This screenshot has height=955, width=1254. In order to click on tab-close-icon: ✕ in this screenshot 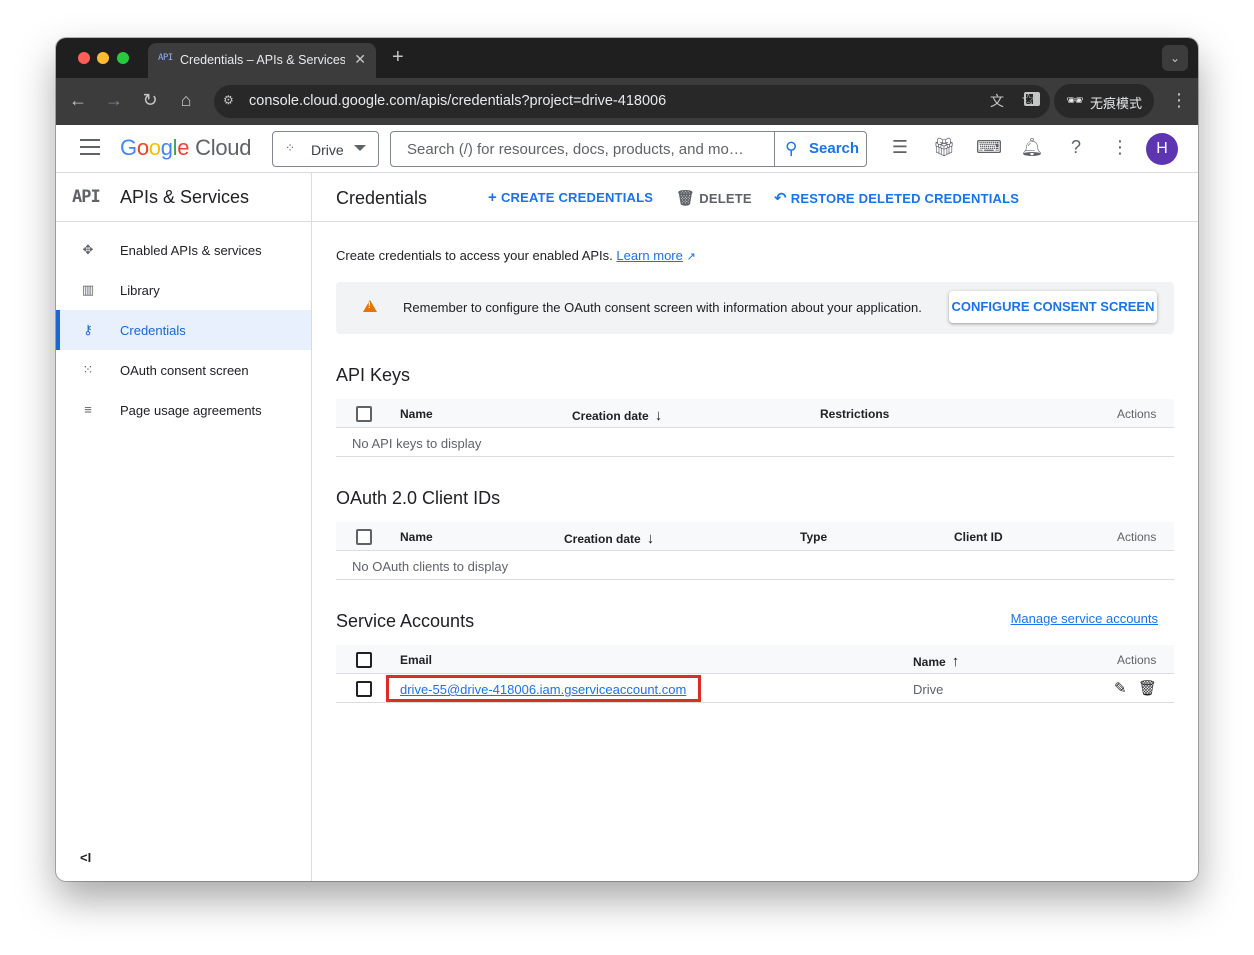, I will do `click(360, 59)`.